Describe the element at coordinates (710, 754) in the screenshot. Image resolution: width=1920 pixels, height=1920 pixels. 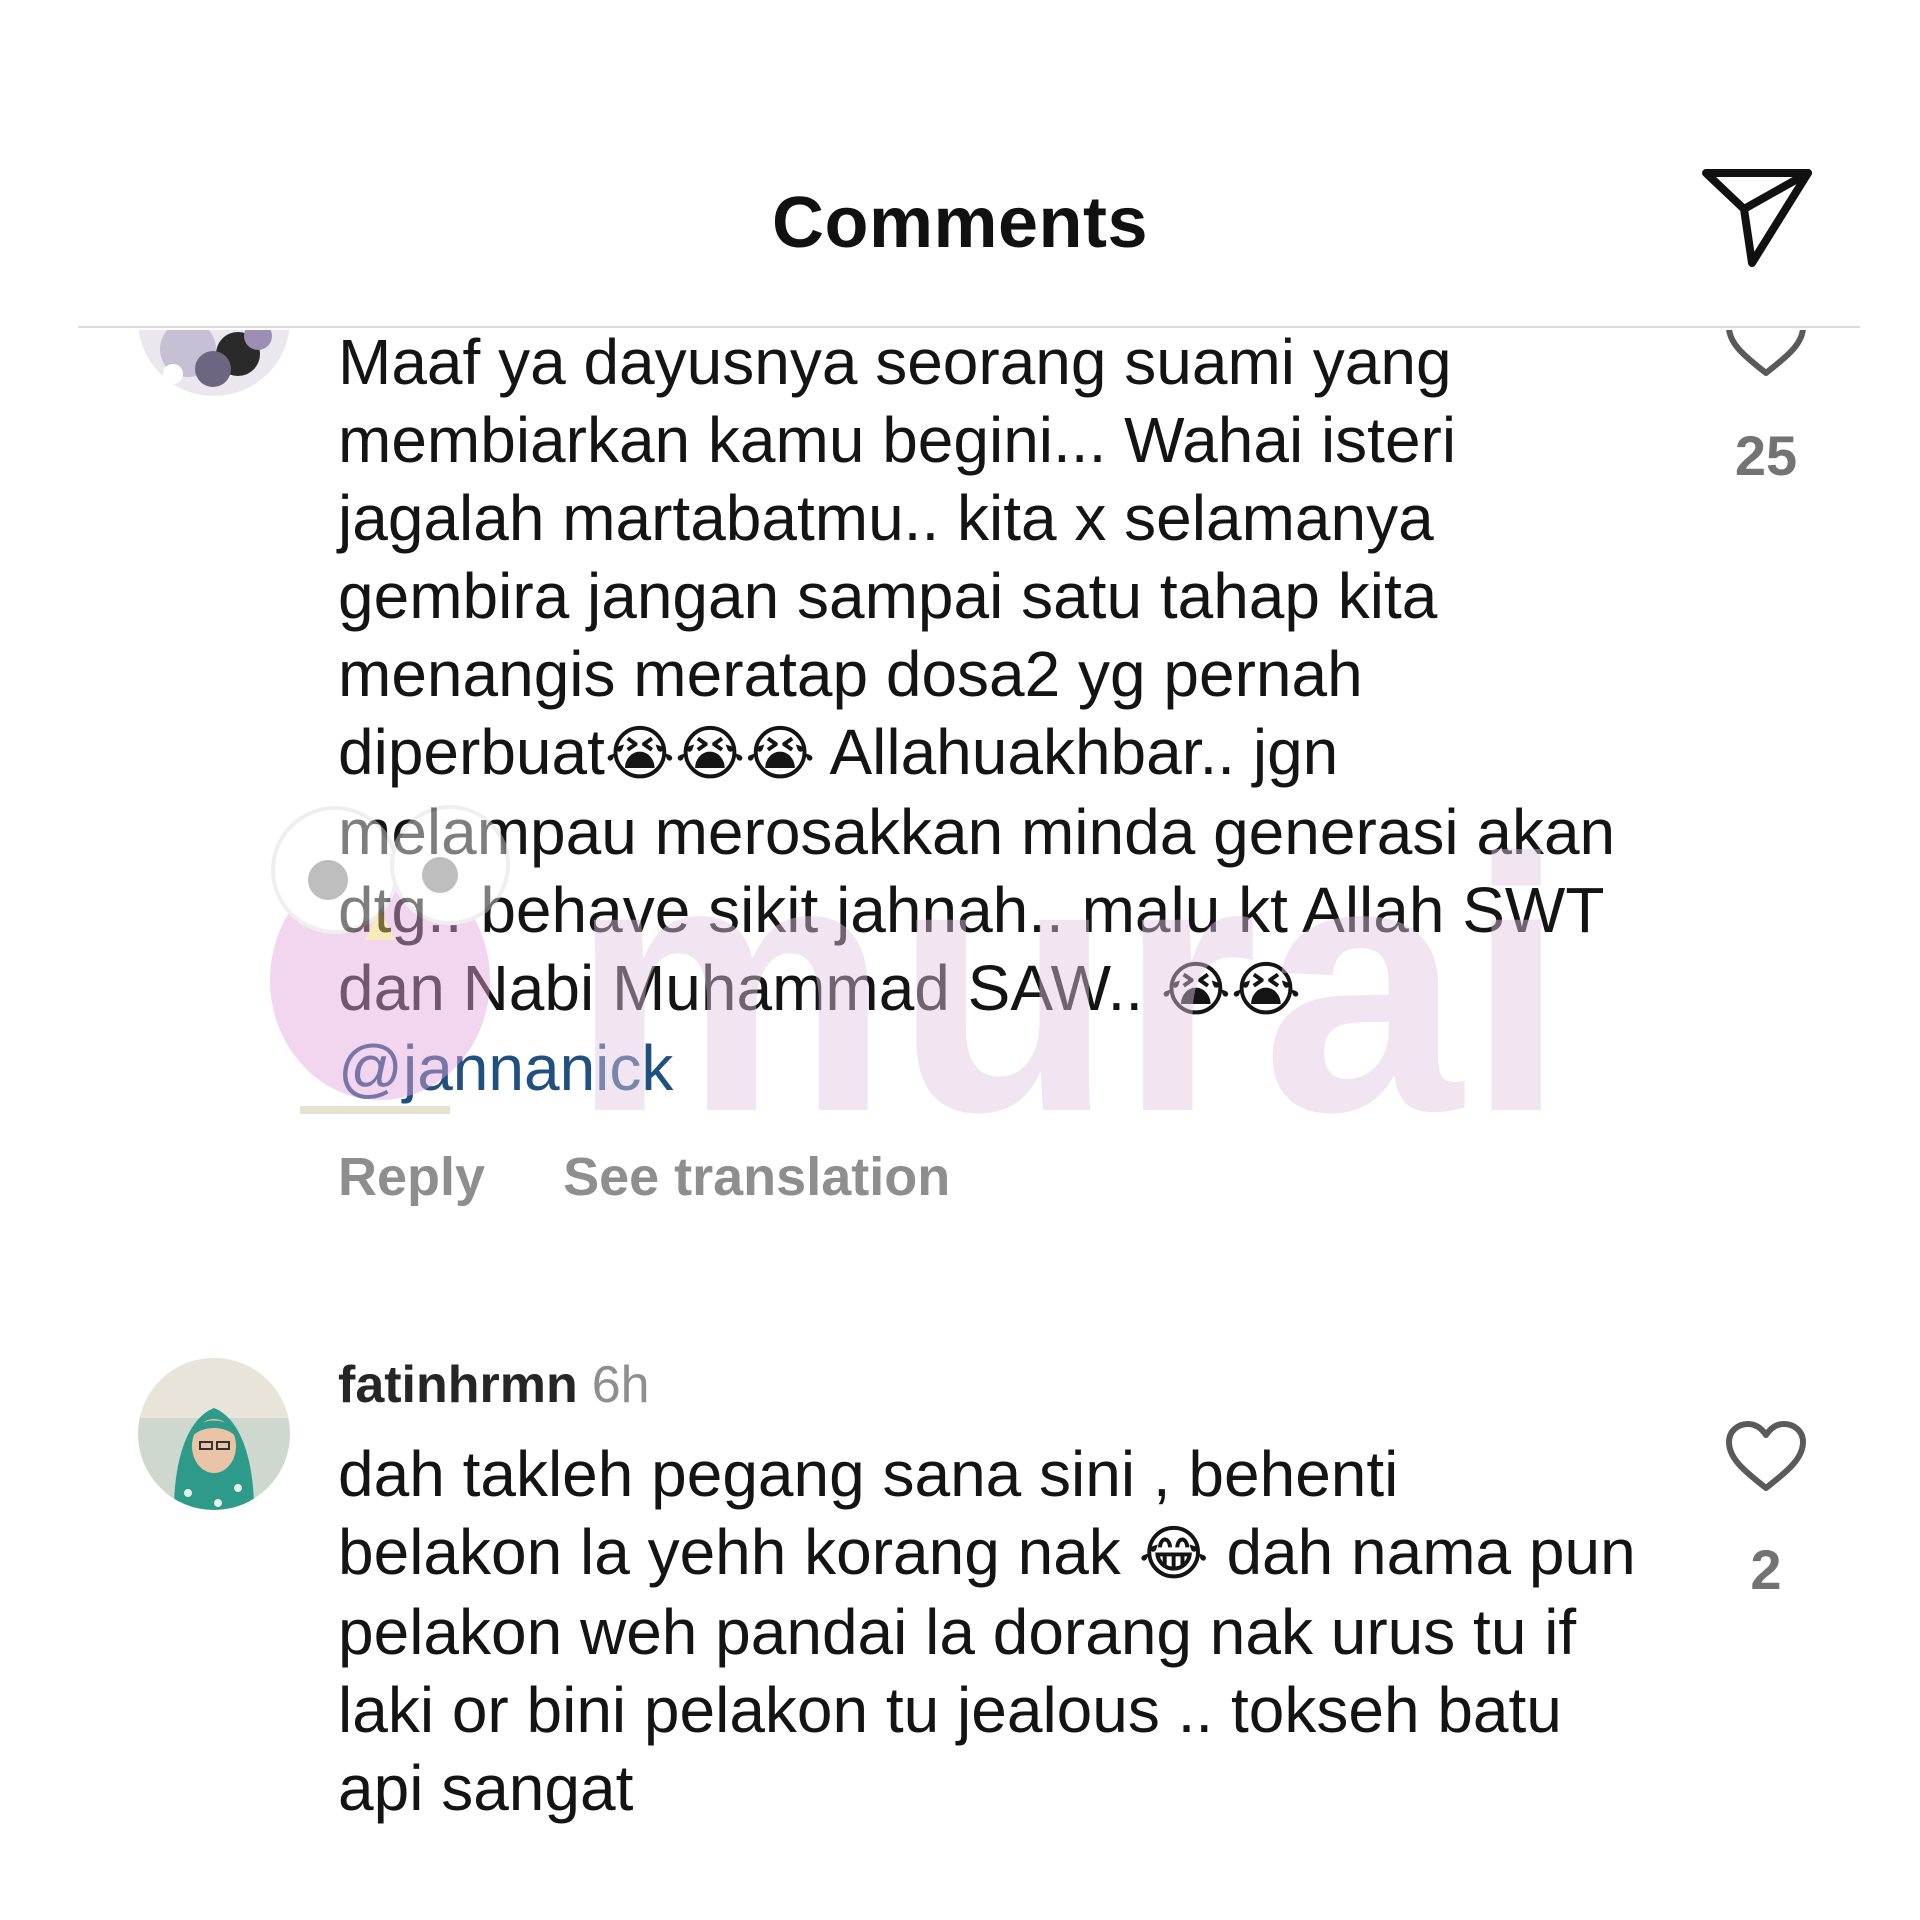
I see `loudly-crying-face-emoji: 😭😭😭` at that location.